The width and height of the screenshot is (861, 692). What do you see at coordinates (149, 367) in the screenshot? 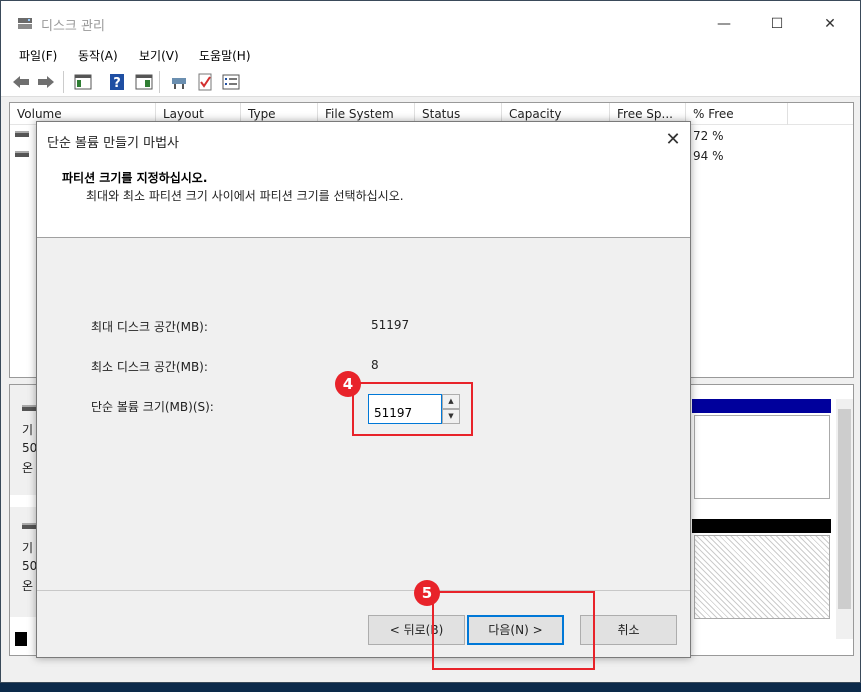
I see `min-space-label: 최소 디스크 공간(MB):` at bounding box center [149, 367].